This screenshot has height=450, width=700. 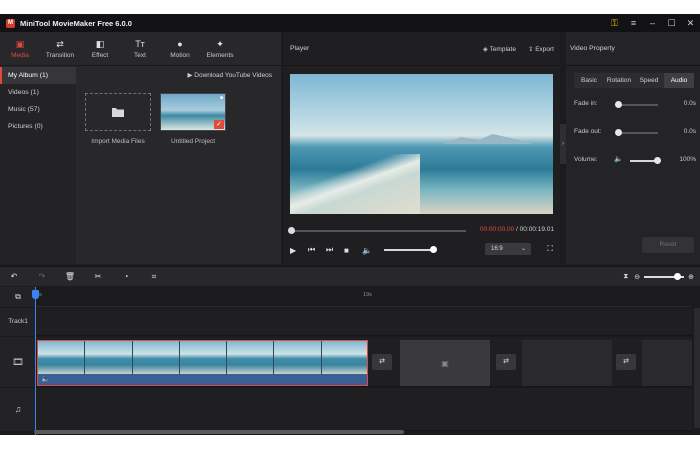 I want to click on menu-icon: ≡, so click(x=633, y=23).